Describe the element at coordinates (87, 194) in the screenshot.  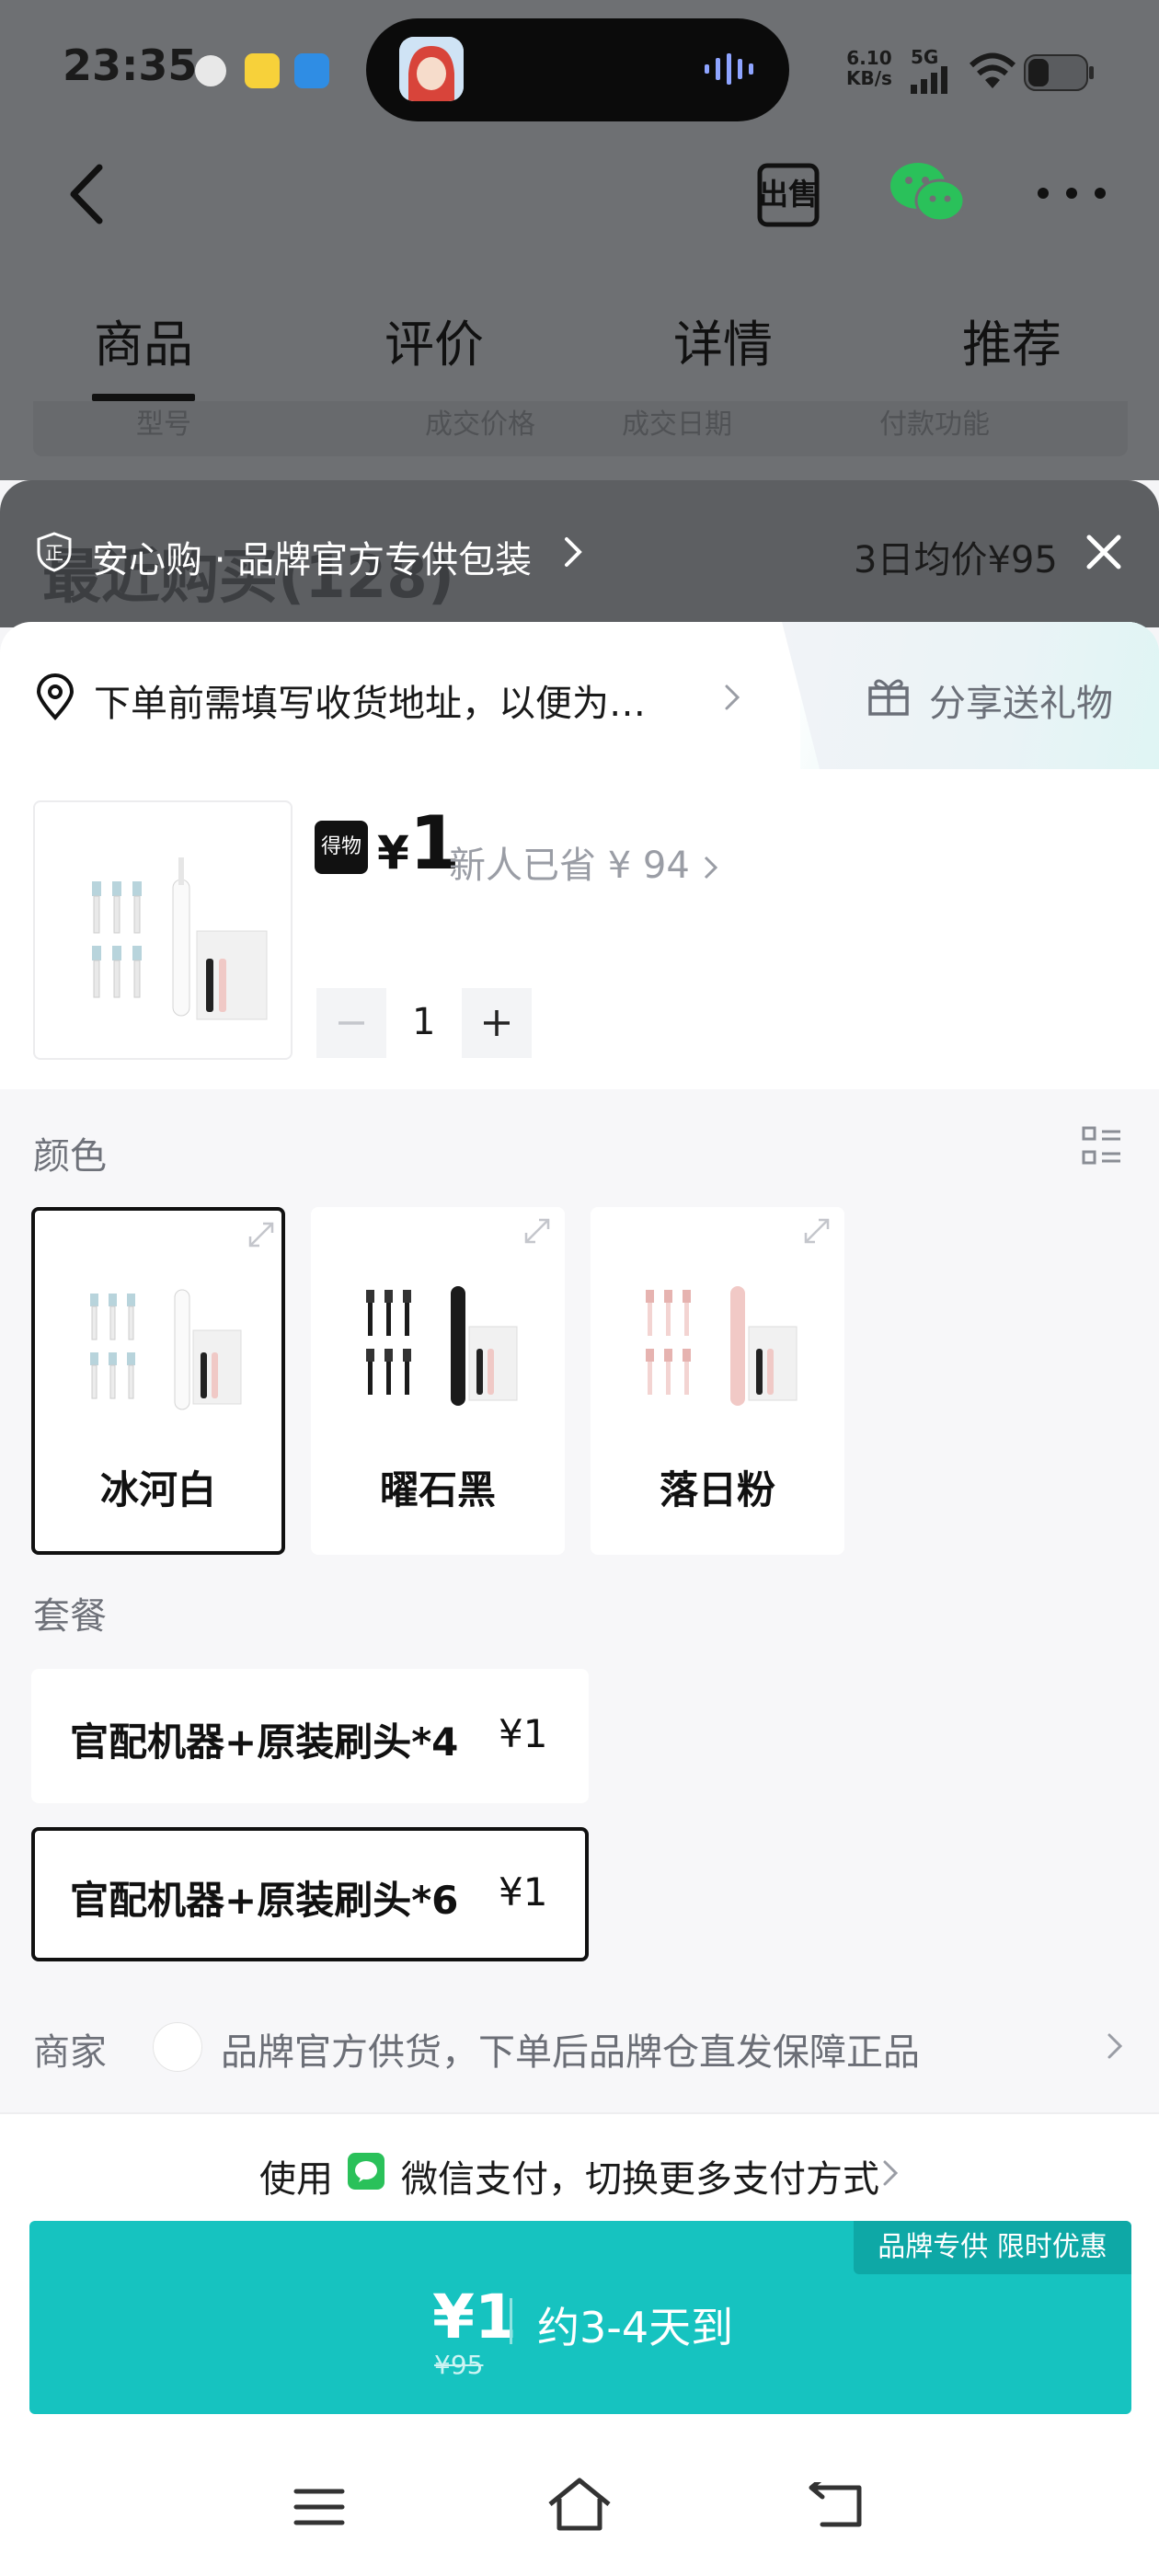
I see `back-icon` at that location.